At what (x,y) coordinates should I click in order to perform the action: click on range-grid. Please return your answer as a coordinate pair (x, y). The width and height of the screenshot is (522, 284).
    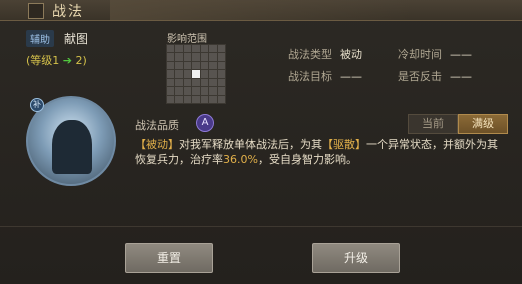
    Looking at the image, I should click on (196, 74).